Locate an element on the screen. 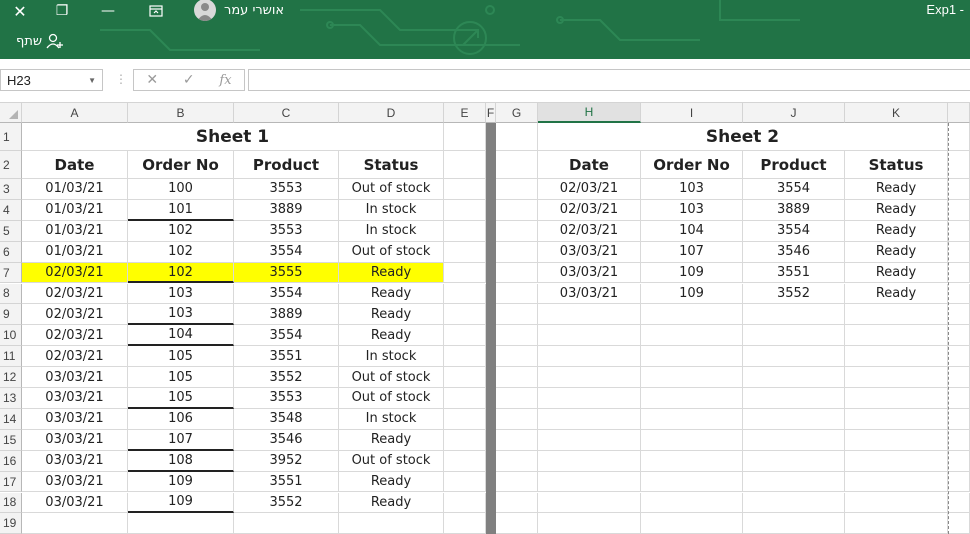  sheet1-record-cell: 3555 is located at coordinates (286, 273).